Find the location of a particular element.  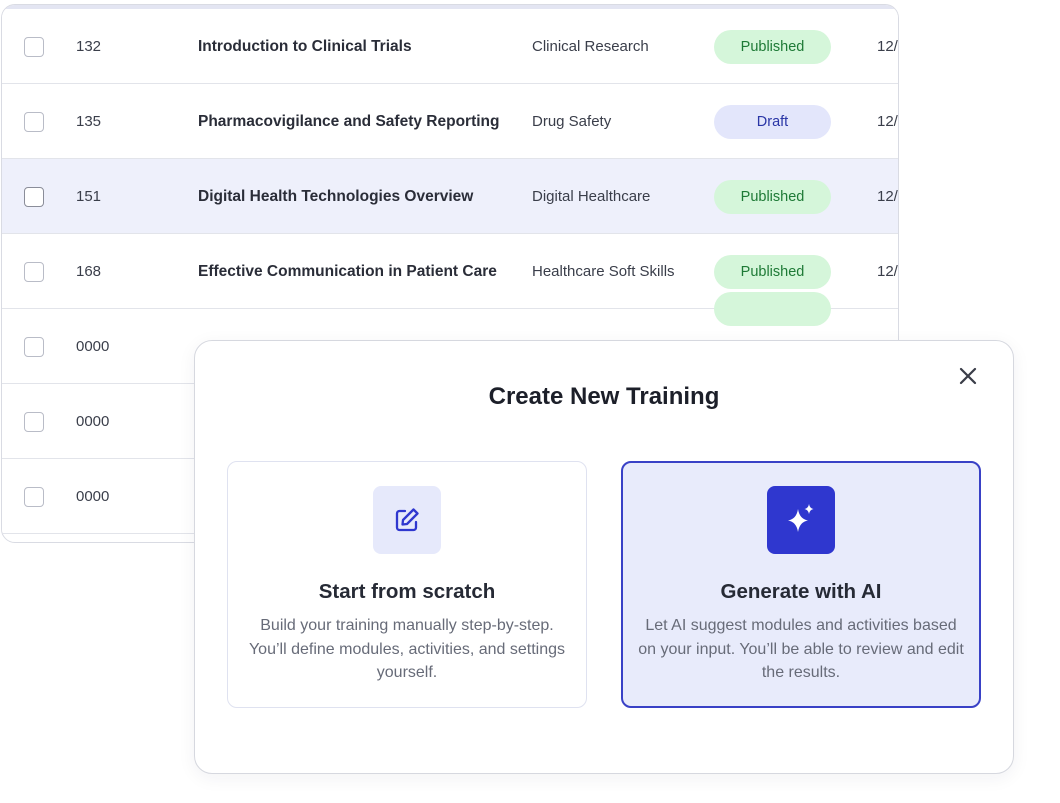

row-title: Digital Health Technologies Overview is located at coordinates (335, 196).